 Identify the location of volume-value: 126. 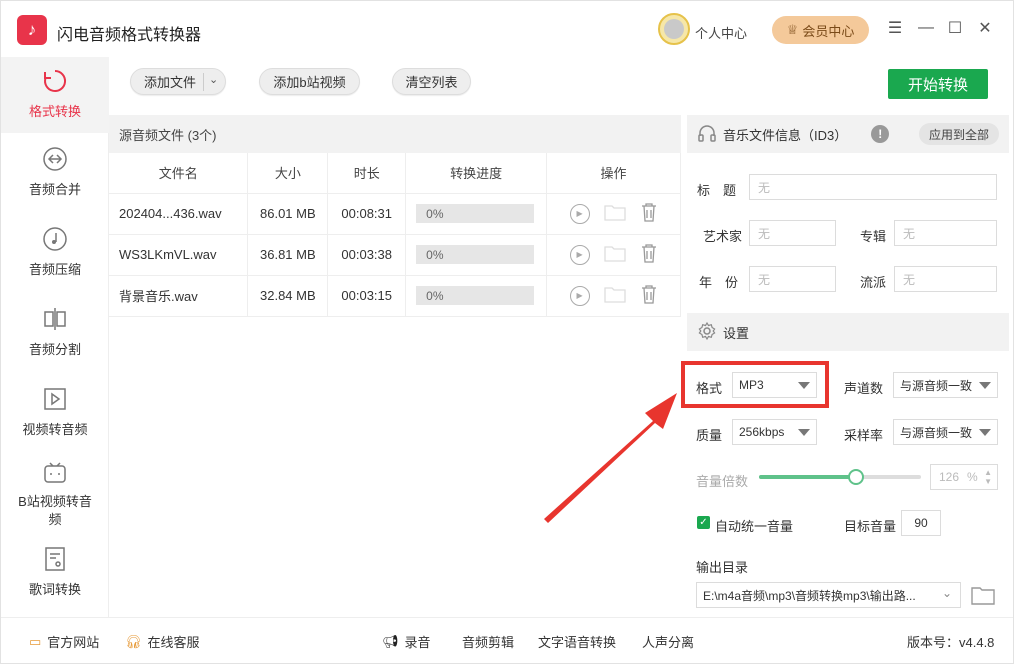
(949, 477).